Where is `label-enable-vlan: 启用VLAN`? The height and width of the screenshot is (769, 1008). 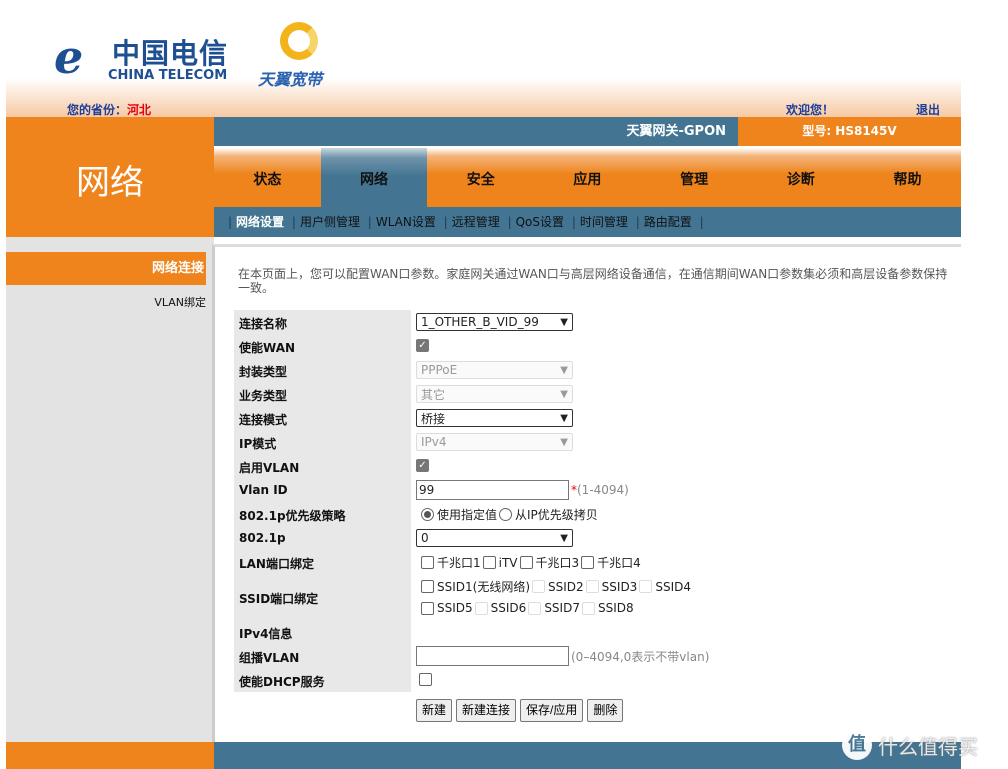 label-enable-vlan: 启用VLAN is located at coordinates (269, 468).